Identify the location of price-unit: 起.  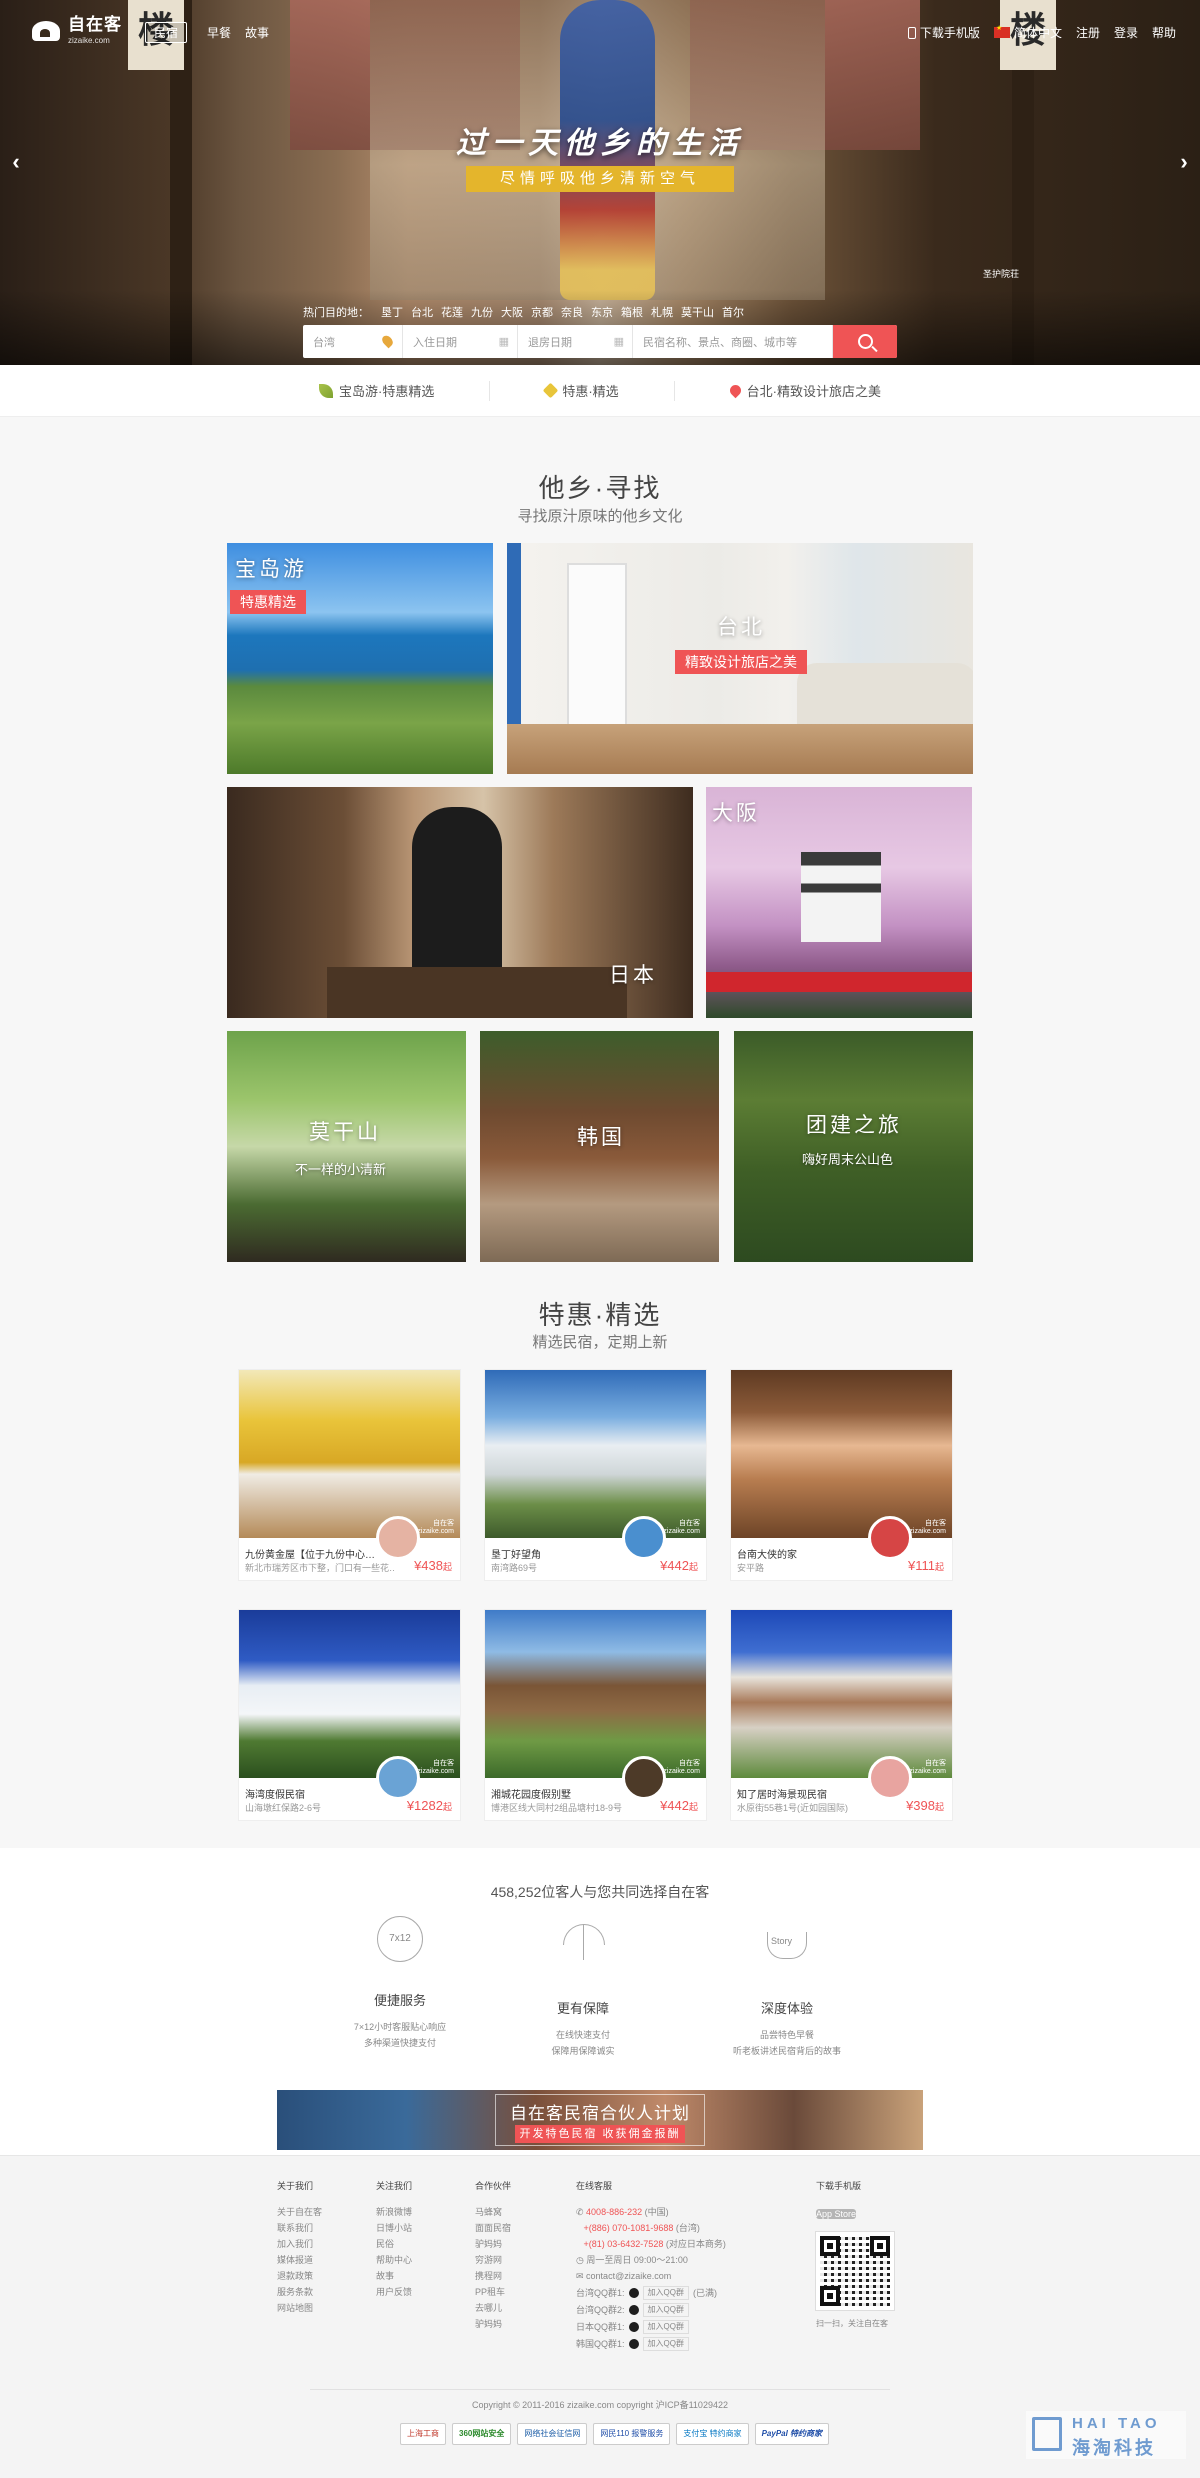
(693, 1567).